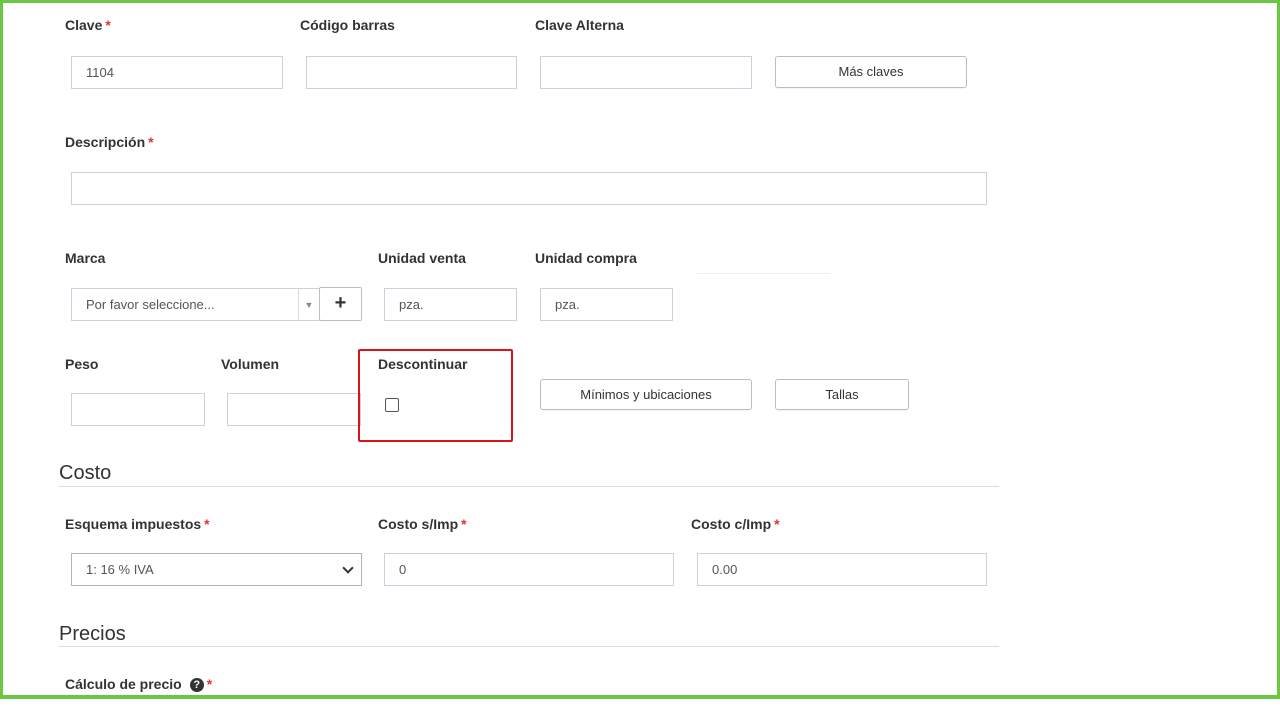 The image size is (1280, 720). What do you see at coordinates (842, 569) in the screenshot?
I see `costo-con-imp-input: 0.00` at bounding box center [842, 569].